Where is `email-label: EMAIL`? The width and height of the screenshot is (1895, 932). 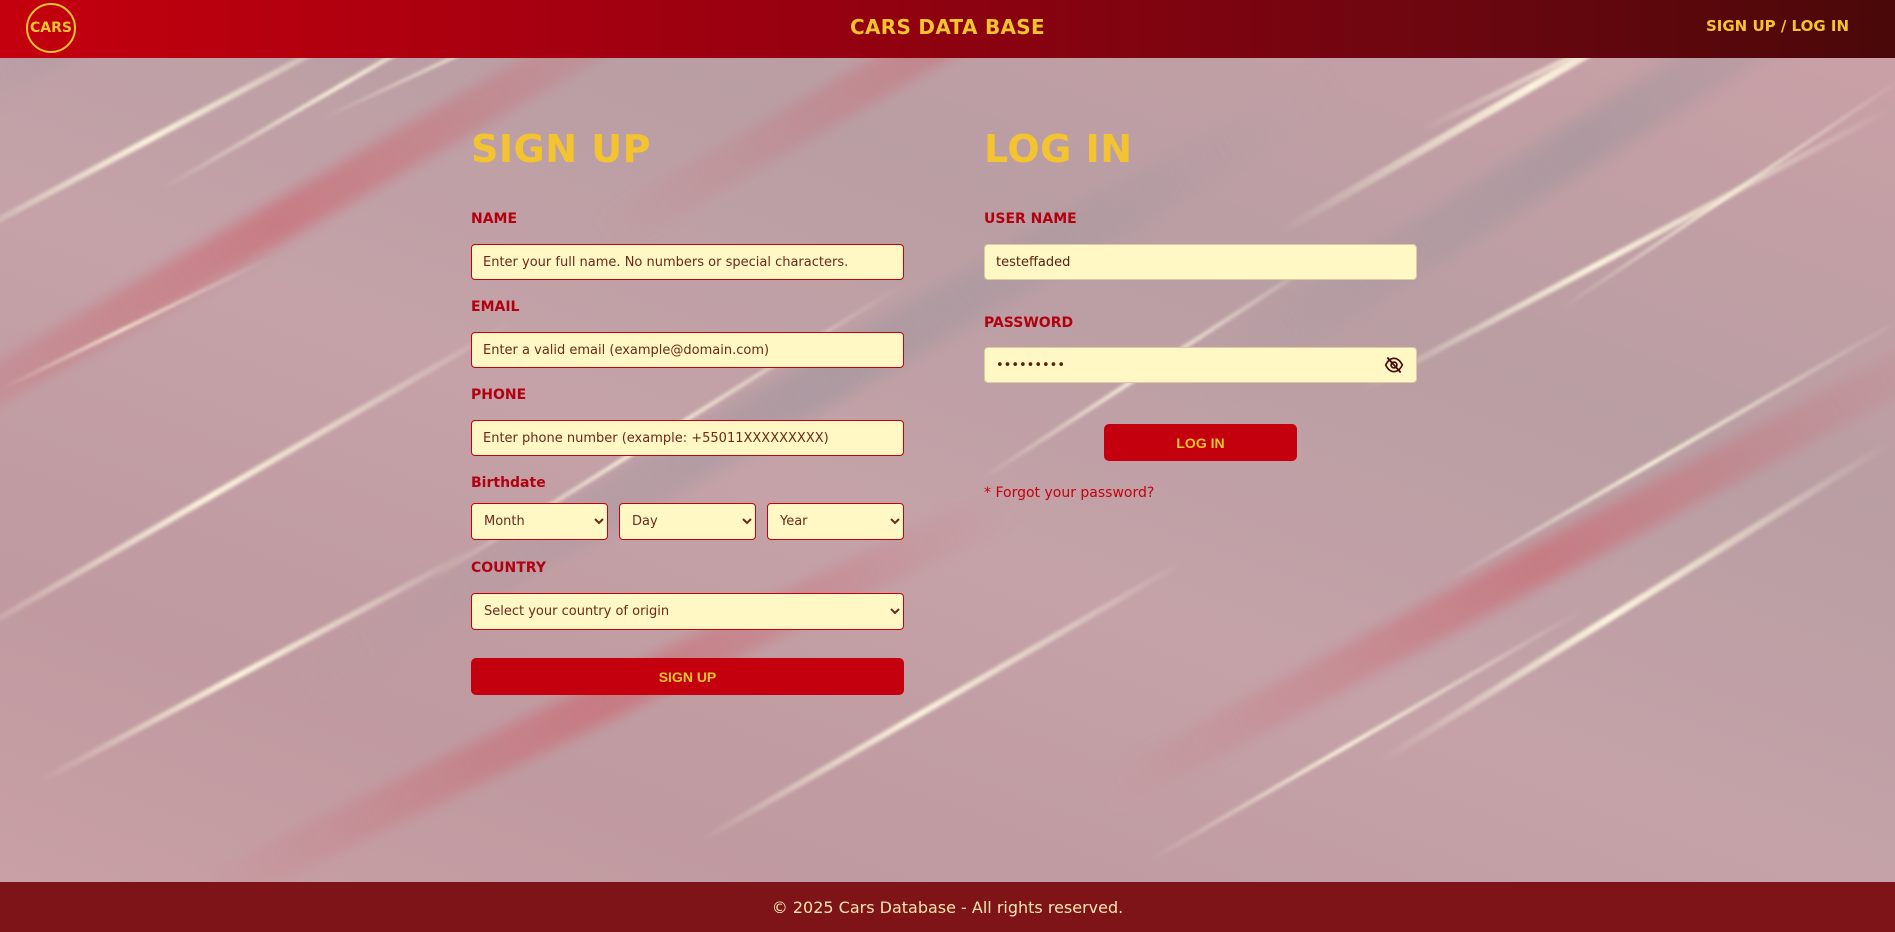 email-label: EMAIL is located at coordinates (495, 307).